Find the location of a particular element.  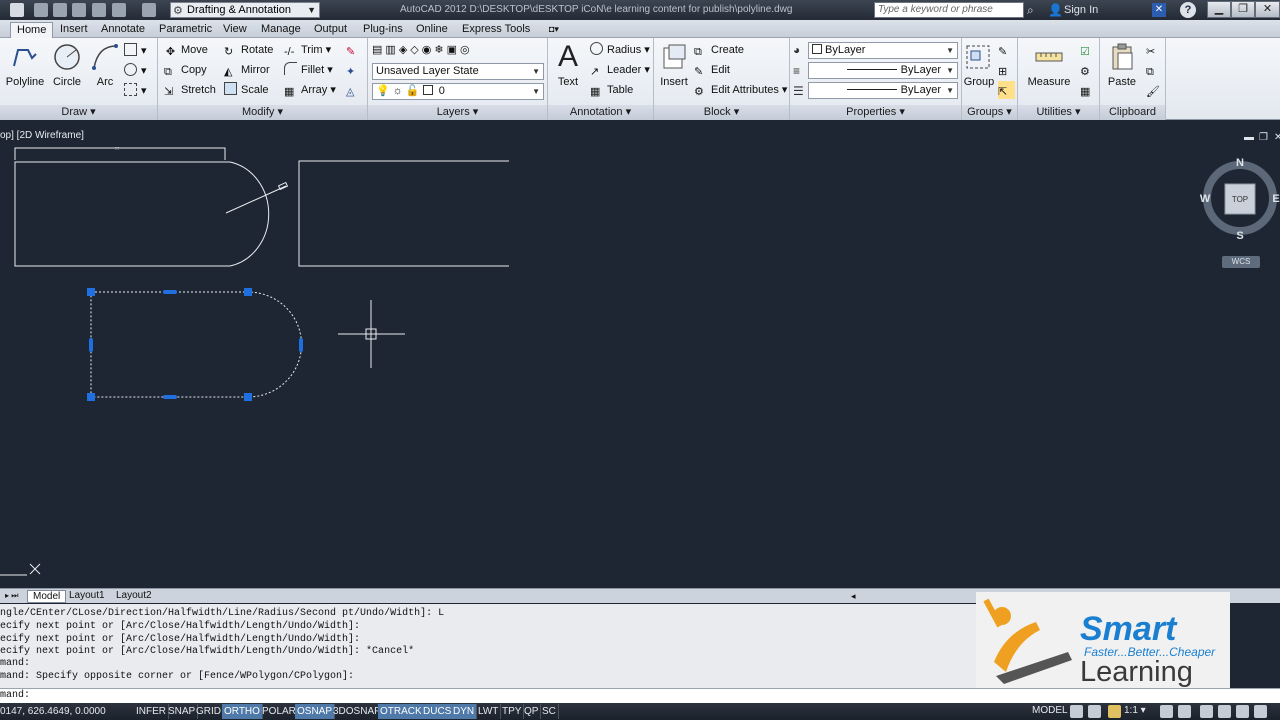

lineweight-icon: ≡ is located at coordinates (796, 71).